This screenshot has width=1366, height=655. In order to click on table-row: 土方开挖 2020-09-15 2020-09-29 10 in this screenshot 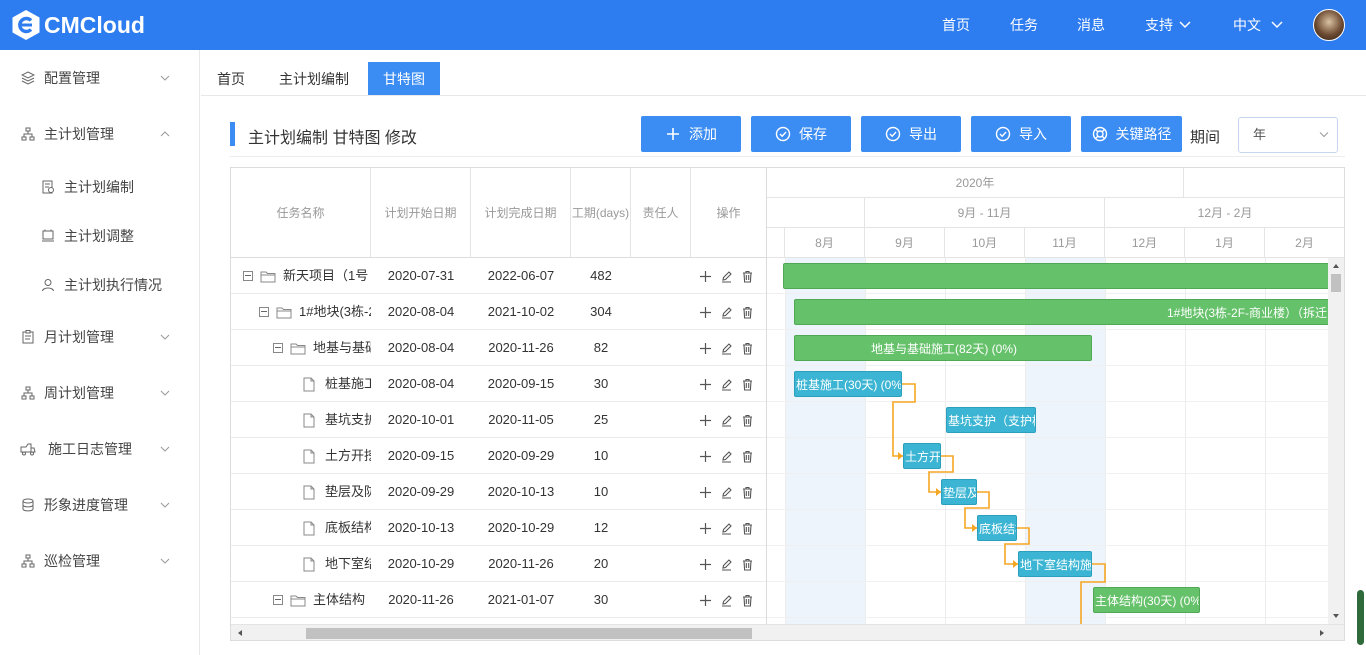, I will do `click(498, 456)`.